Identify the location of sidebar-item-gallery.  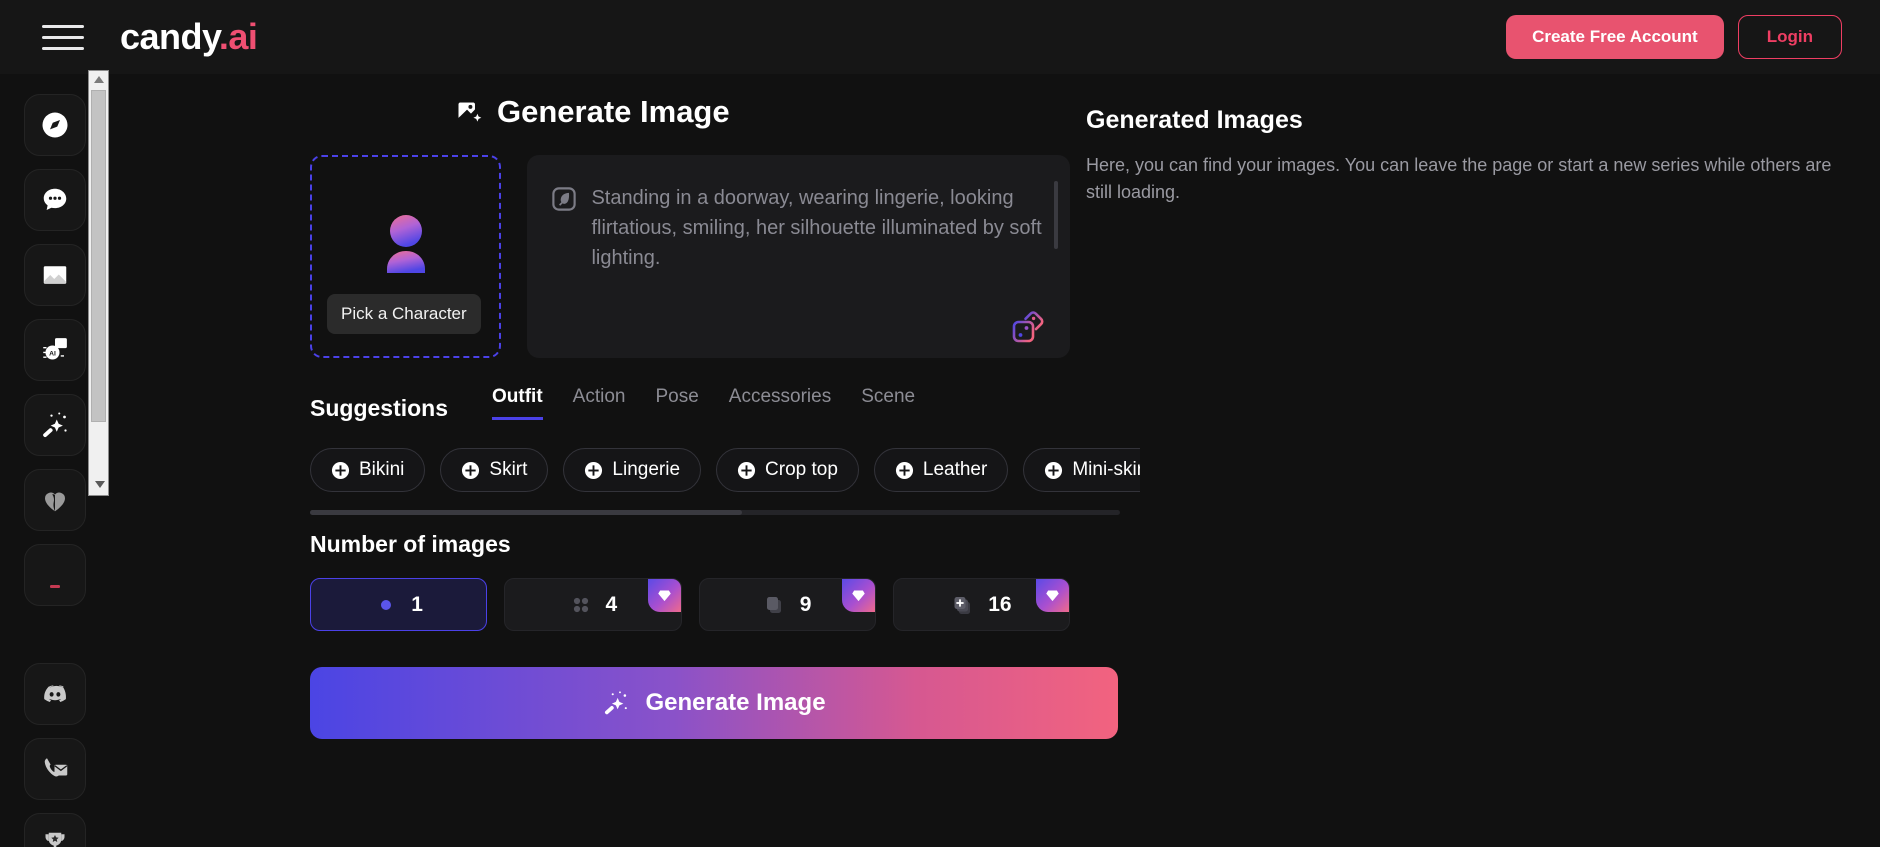
(55, 275).